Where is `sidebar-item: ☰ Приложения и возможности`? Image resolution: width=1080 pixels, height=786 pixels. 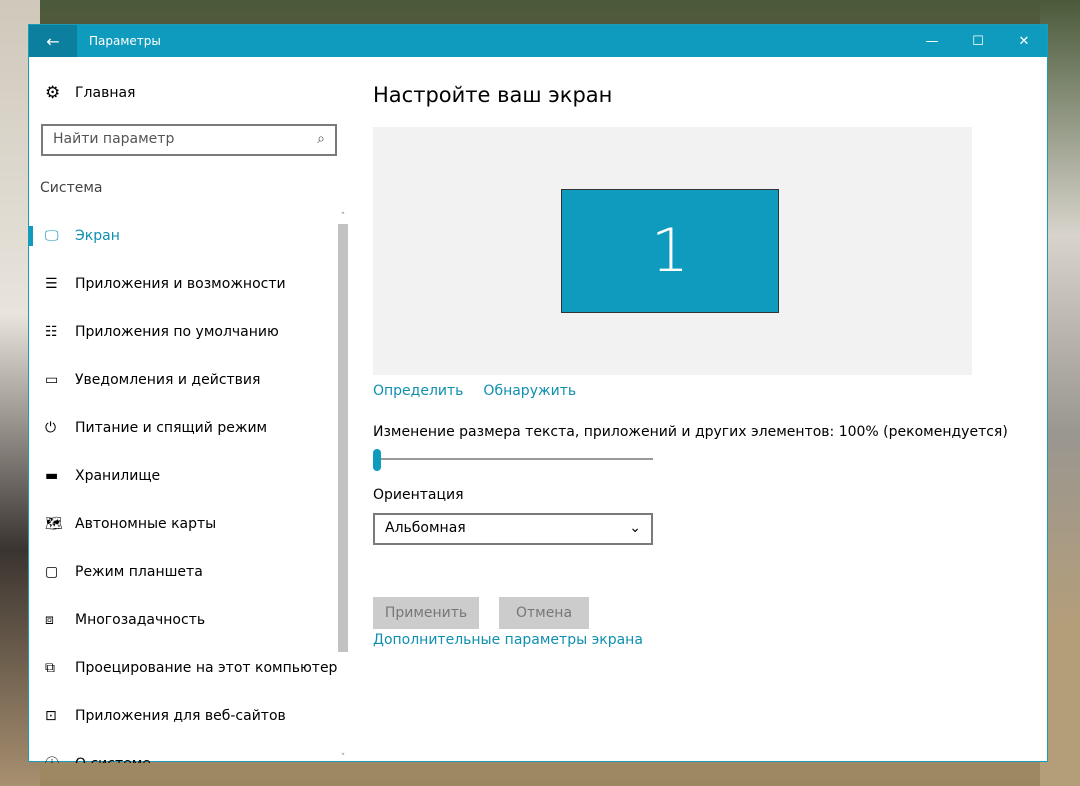
sidebar-item: ☰ Приложения и возможности is located at coordinates (184, 284).